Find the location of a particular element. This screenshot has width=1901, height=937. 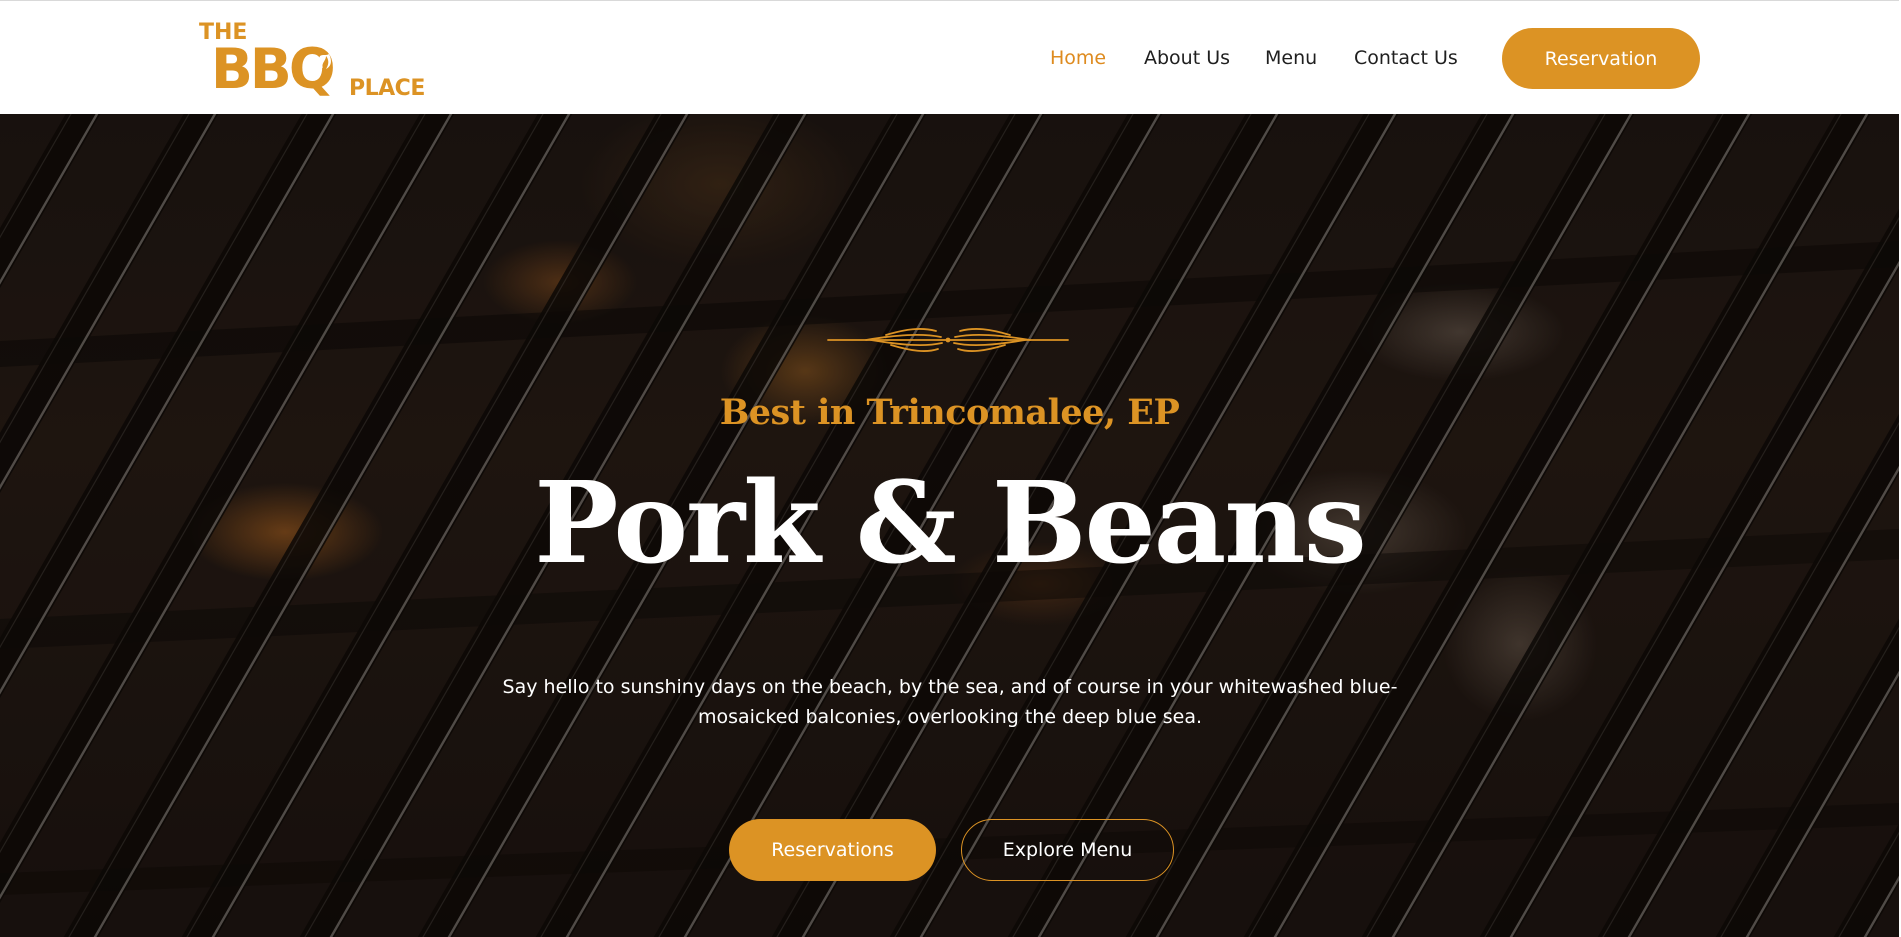

svg-text: BBQ is located at coordinates (272, 68).